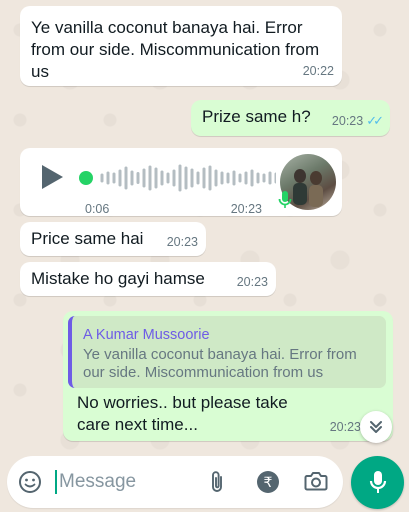  Describe the element at coordinates (256, 116) in the screenshot. I see `message-text: Prize same h?` at that location.